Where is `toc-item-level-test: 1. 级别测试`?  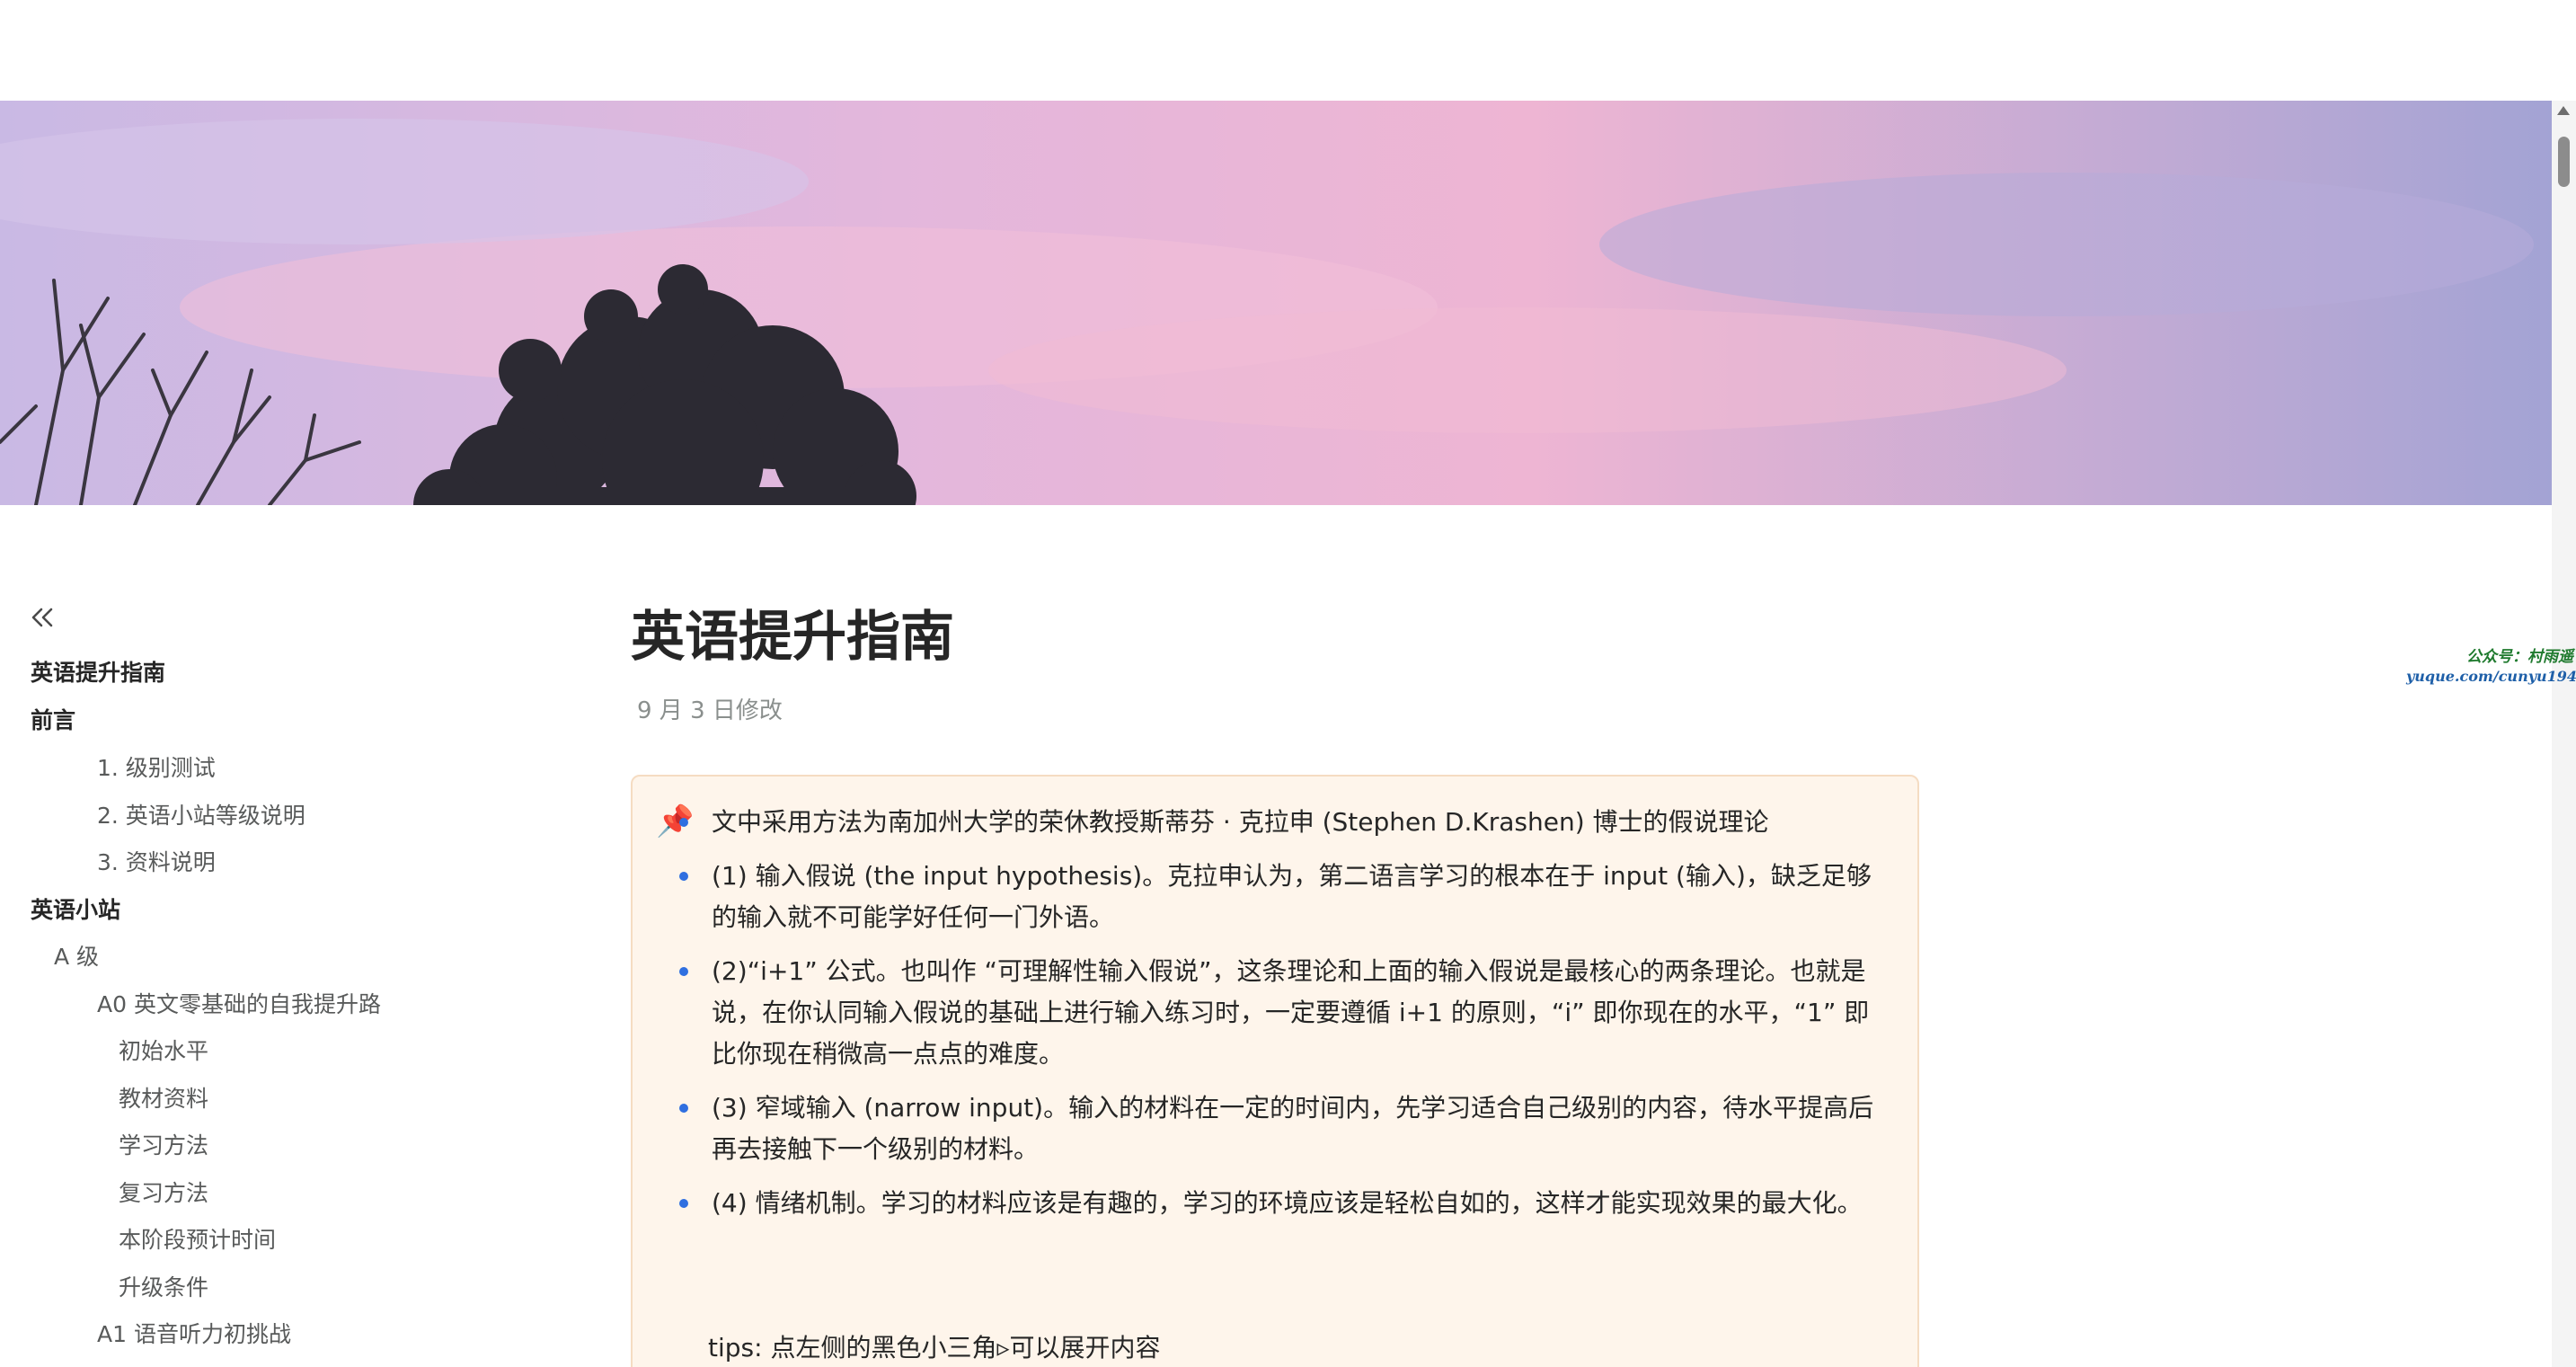
toc-item-level-test: 1. 级别测试 is located at coordinates (156, 766).